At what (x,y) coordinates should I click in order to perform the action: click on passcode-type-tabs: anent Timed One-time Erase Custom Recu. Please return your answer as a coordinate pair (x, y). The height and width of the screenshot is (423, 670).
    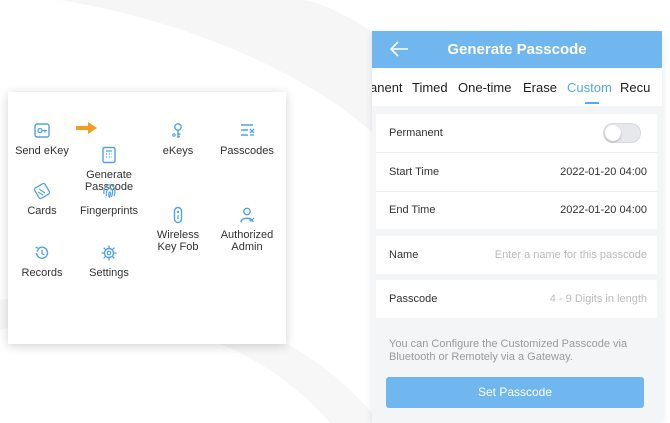
    Looking at the image, I should click on (517, 87).